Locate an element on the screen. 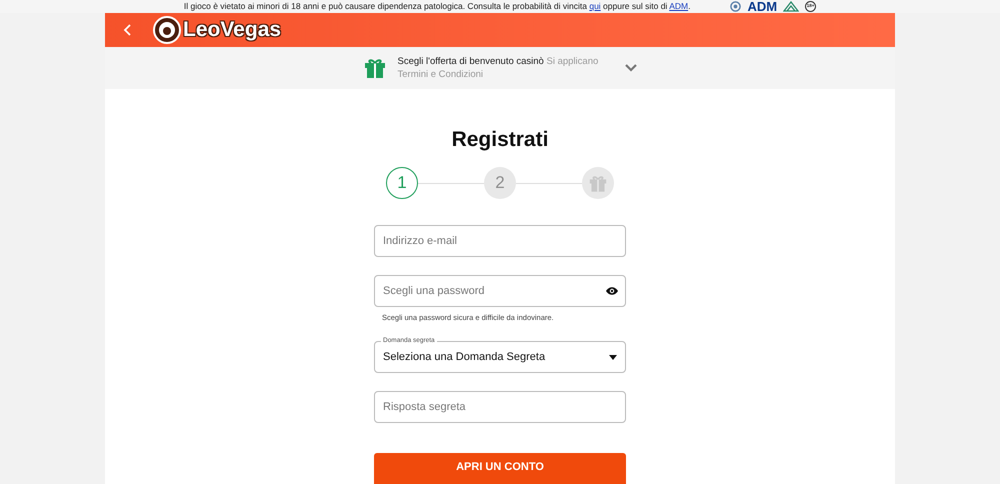 This screenshot has height=484, width=1000. eye-icon is located at coordinates (612, 291).